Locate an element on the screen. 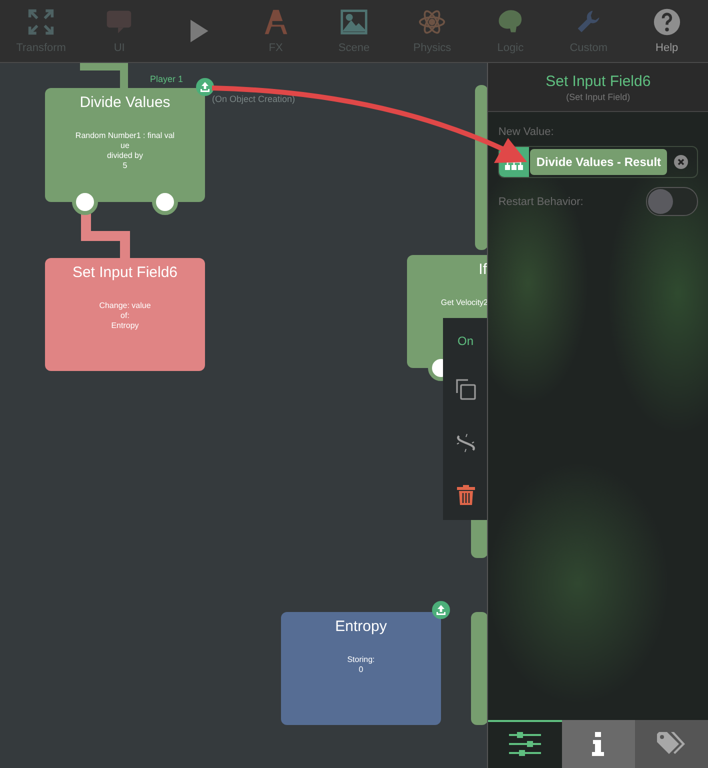 Image resolution: width=708 pixels, height=768 pixels. unlink-button is located at coordinates (465, 443).